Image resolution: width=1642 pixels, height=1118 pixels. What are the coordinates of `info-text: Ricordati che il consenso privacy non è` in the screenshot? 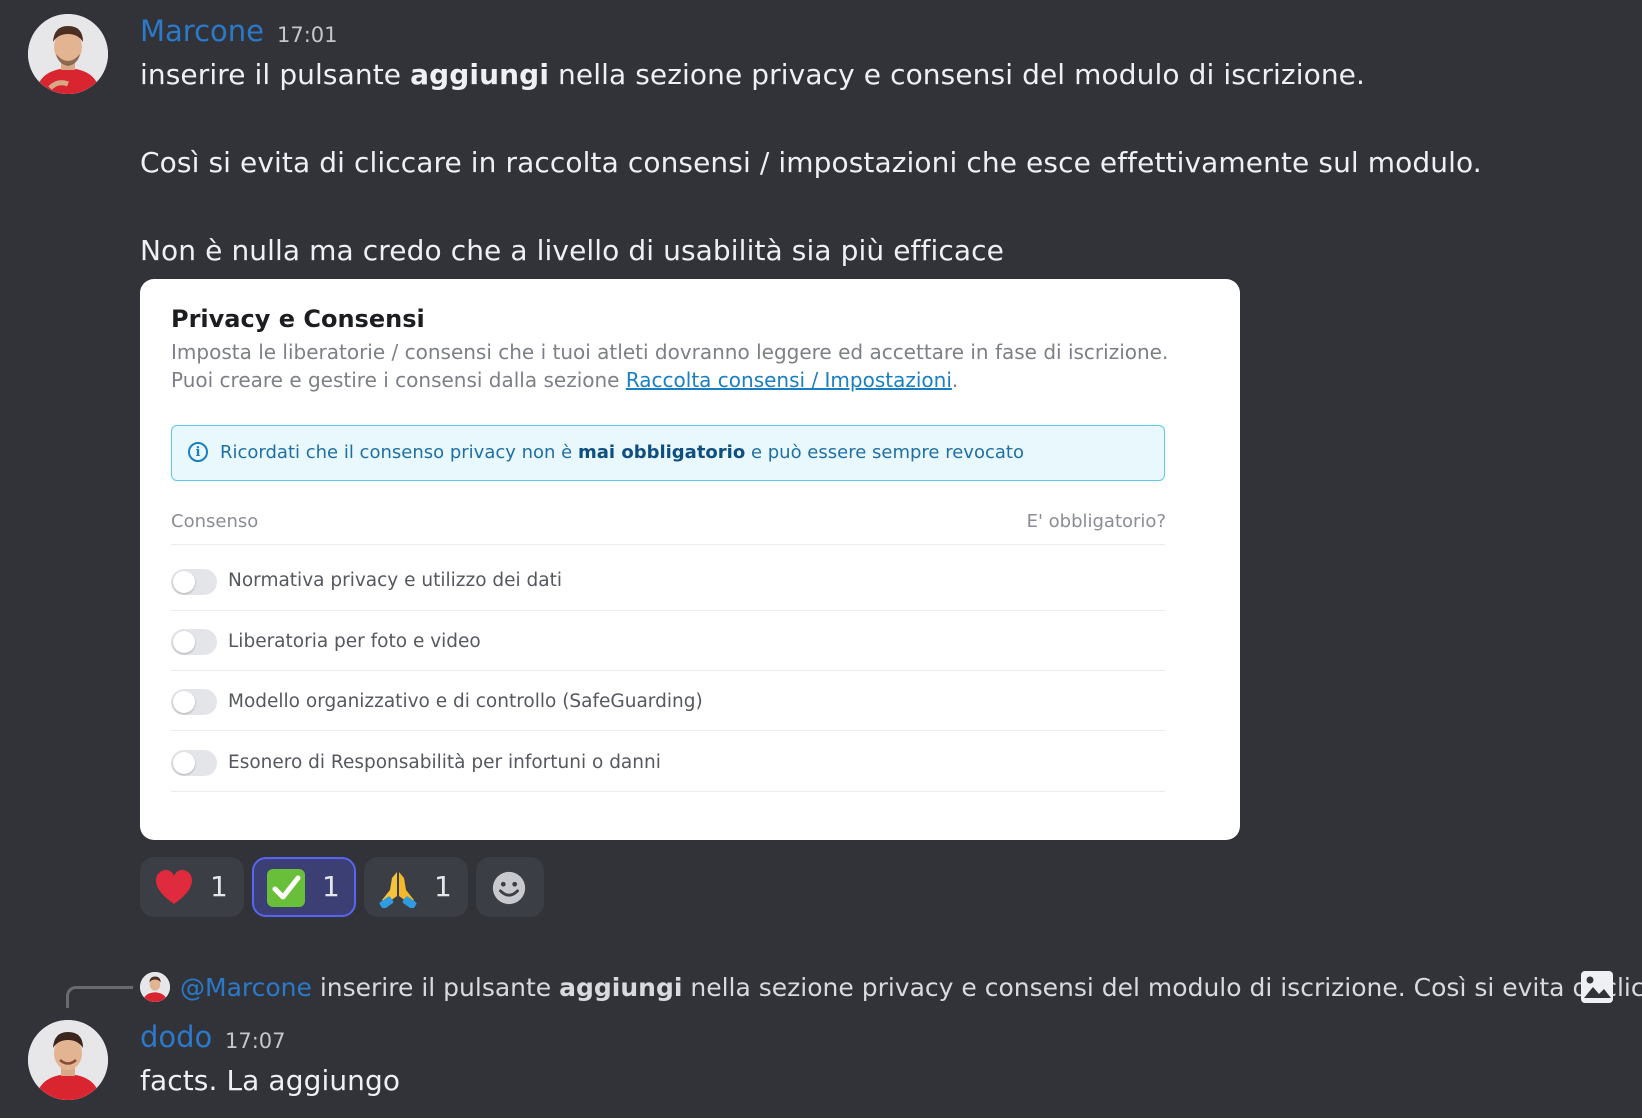 It's located at (399, 452).